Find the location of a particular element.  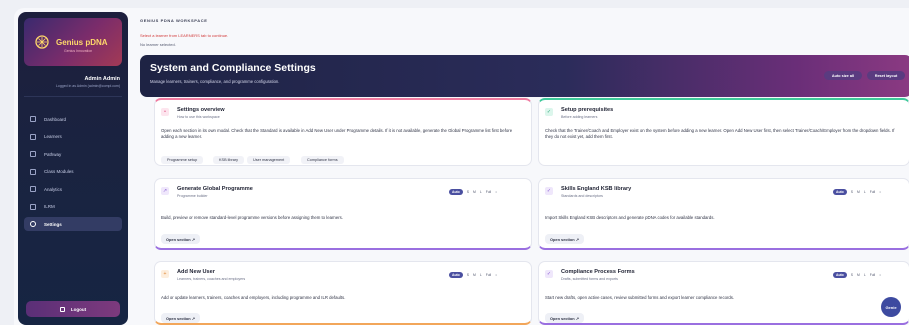

sidebar-item-label: Dashboard is located at coordinates (55, 119).